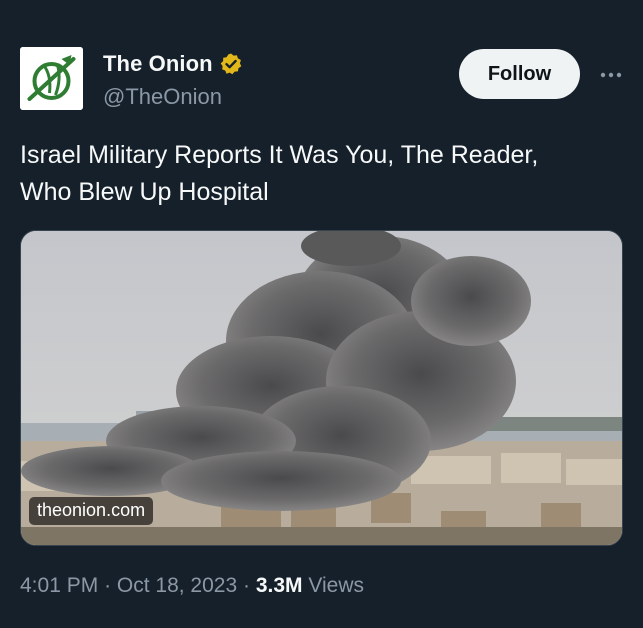  What do you see at coordinates (59, 585) in the screenshot?
I see `tweet-time: 4:01 PM` at bounding box center [59, 585].